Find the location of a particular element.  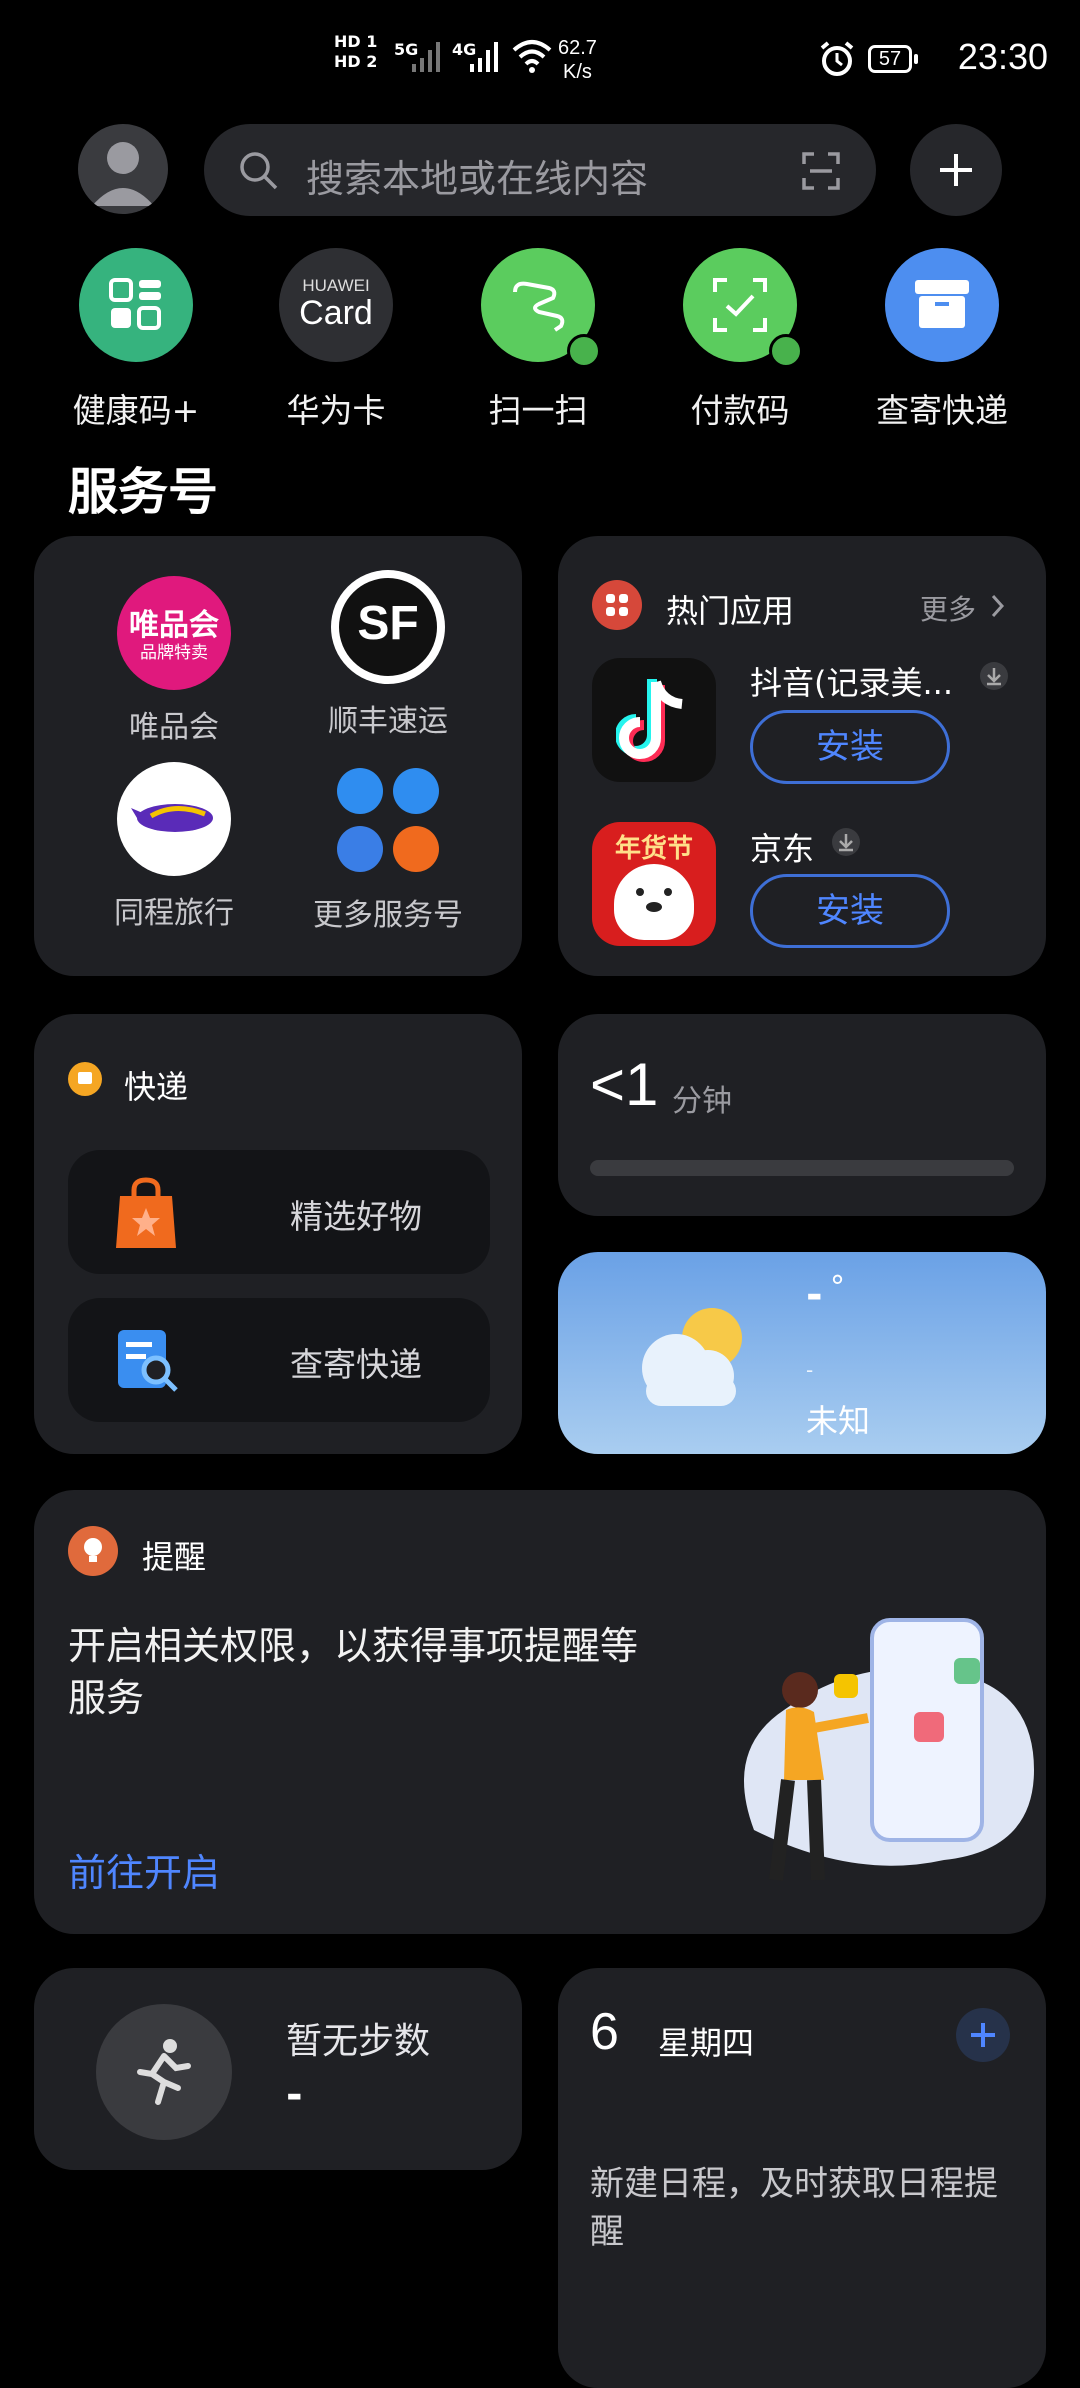

add-button is located at coordinates (956, 170).